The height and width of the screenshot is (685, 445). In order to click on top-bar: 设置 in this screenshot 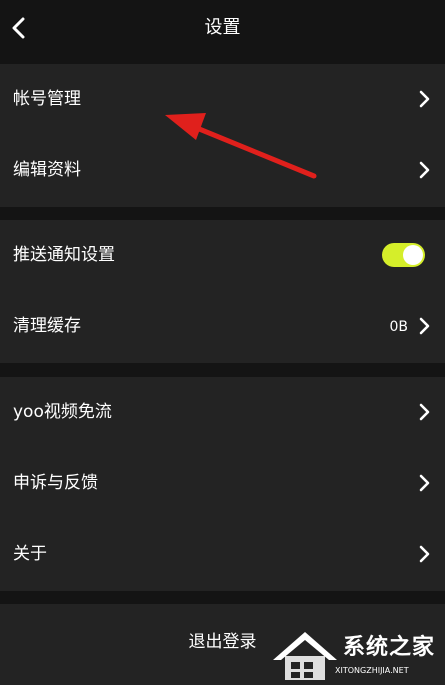, I will do `click(222, 28)`.